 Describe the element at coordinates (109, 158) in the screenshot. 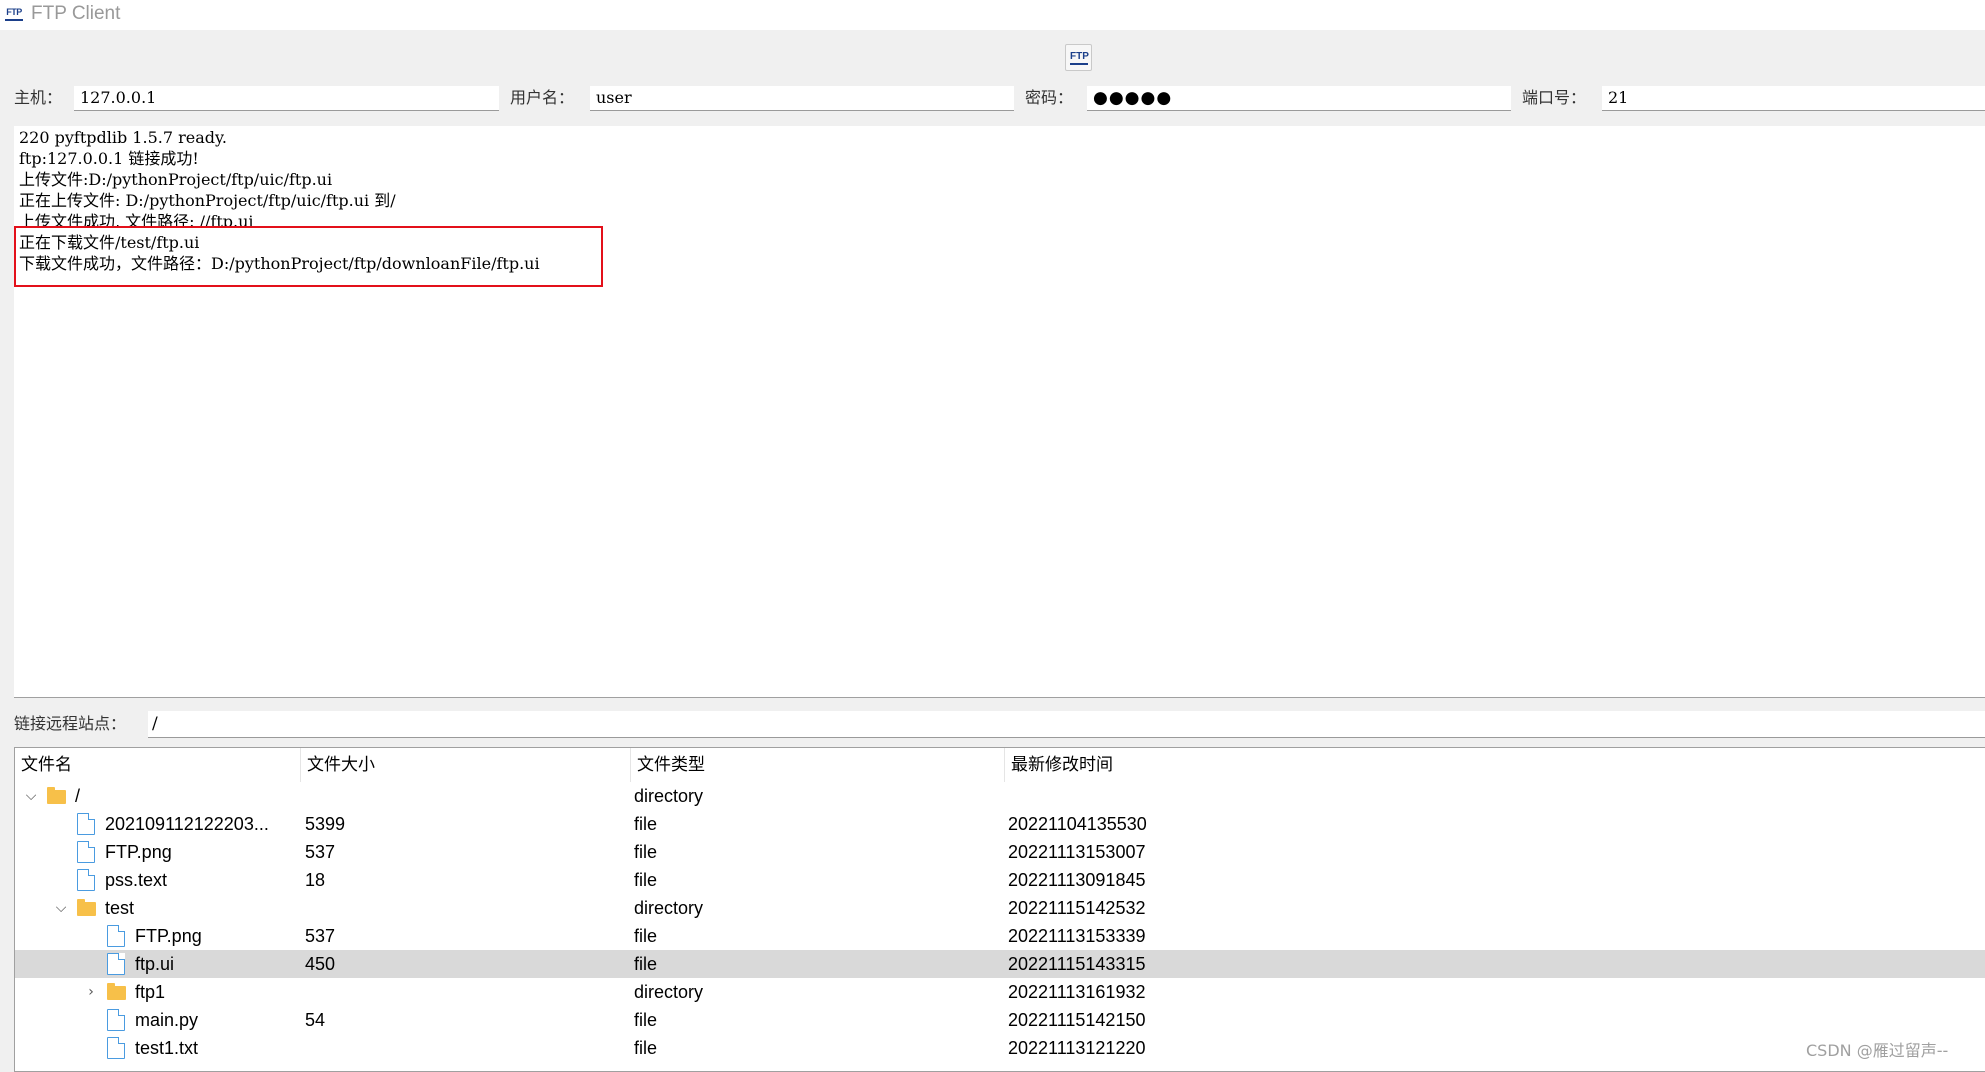

I see `log-line: ftp:127.0.0.1 链接成功!` at that location.